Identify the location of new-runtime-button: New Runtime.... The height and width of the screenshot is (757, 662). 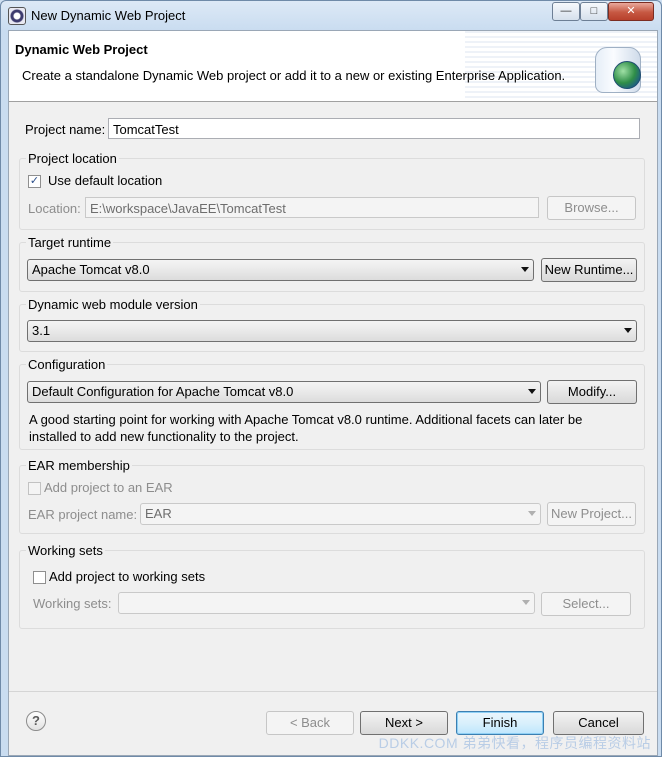
(589, 270).